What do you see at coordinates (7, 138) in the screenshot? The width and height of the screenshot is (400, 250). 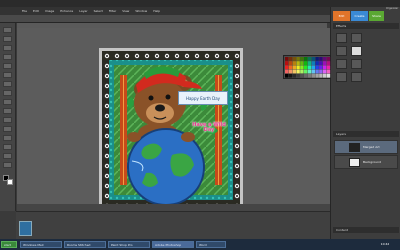 I see `gradient-tool-icon` at bounding box center [7, 138].